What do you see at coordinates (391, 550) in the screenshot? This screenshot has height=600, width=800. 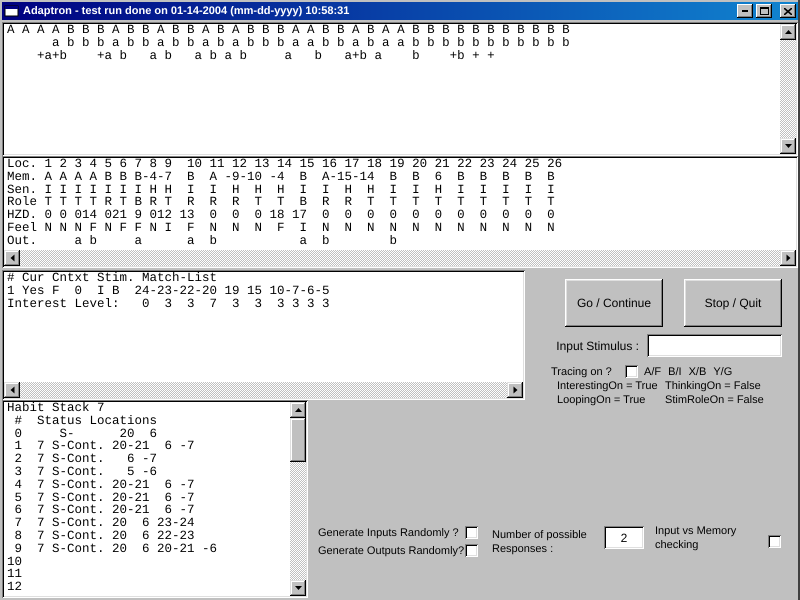 I see `option-label: Generate Outputs Randomly?` at bounding box center [391, 550].